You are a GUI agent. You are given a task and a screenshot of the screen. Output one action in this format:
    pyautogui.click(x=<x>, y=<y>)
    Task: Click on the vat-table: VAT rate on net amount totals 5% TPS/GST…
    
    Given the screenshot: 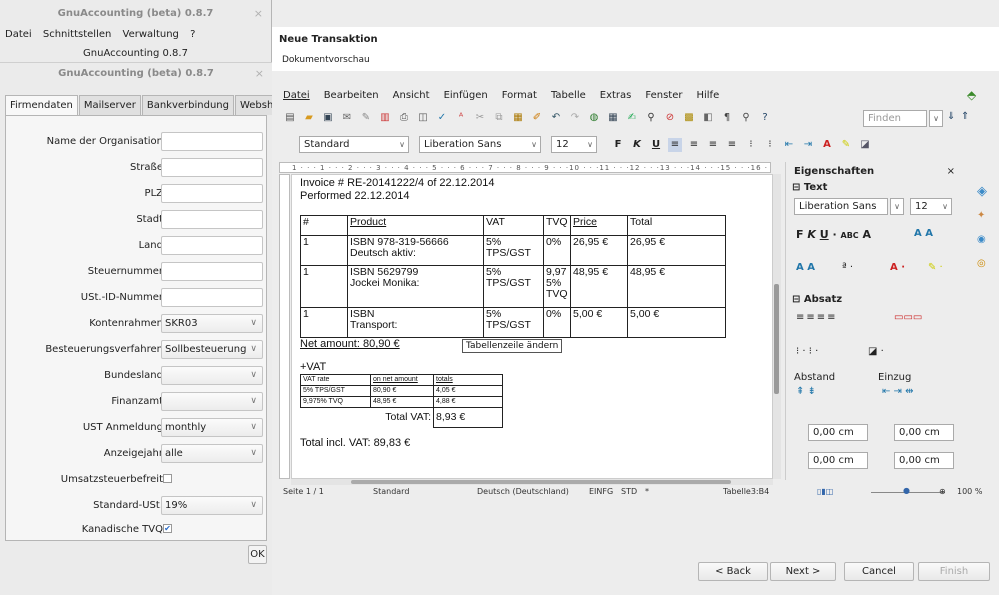 What is the action you would take?
    pyautogui.click(x=401, y=401)
    